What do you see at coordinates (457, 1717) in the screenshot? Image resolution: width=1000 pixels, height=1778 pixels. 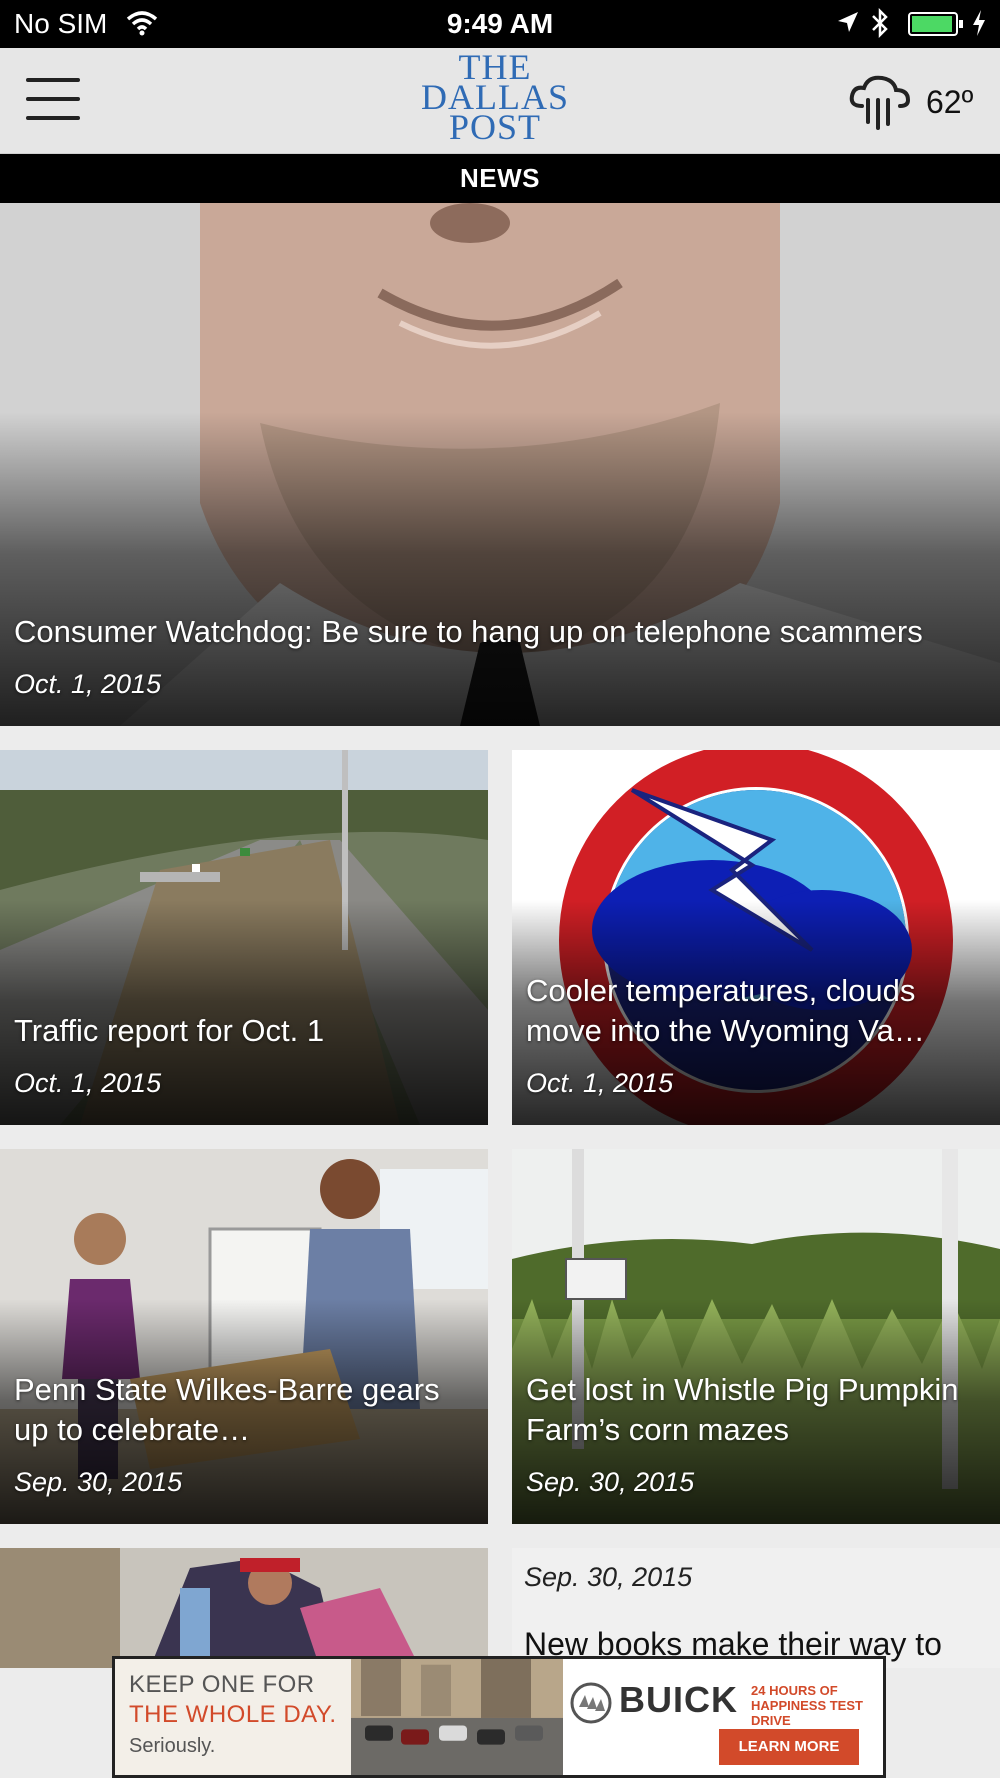 I see `ad-image` at bounding box center [457, 1717].